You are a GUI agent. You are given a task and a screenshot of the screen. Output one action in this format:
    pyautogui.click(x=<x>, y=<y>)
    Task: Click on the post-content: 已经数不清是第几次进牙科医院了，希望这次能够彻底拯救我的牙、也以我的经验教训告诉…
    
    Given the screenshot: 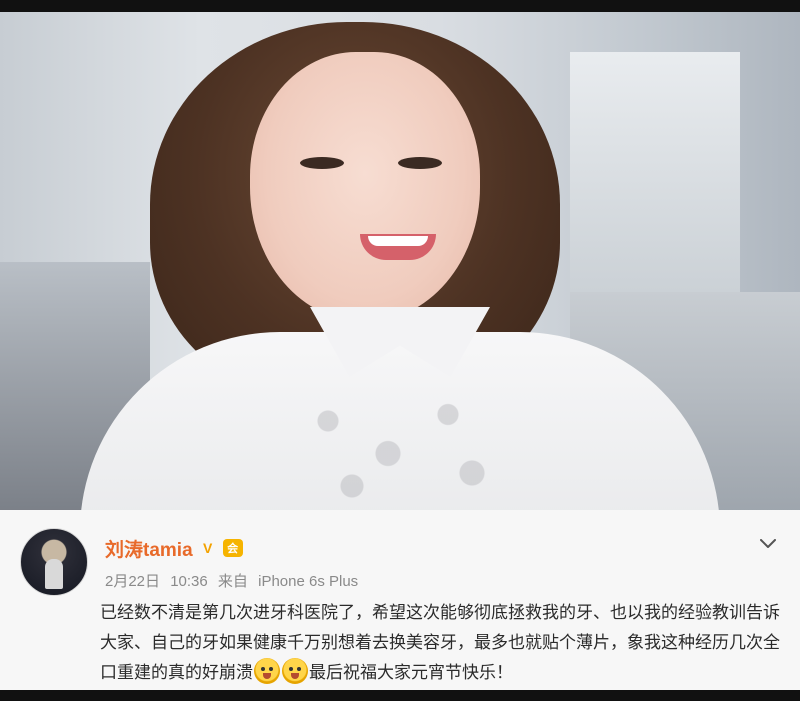 What is the action you would take?
    pyautogui.click(x=440, y=643)
    